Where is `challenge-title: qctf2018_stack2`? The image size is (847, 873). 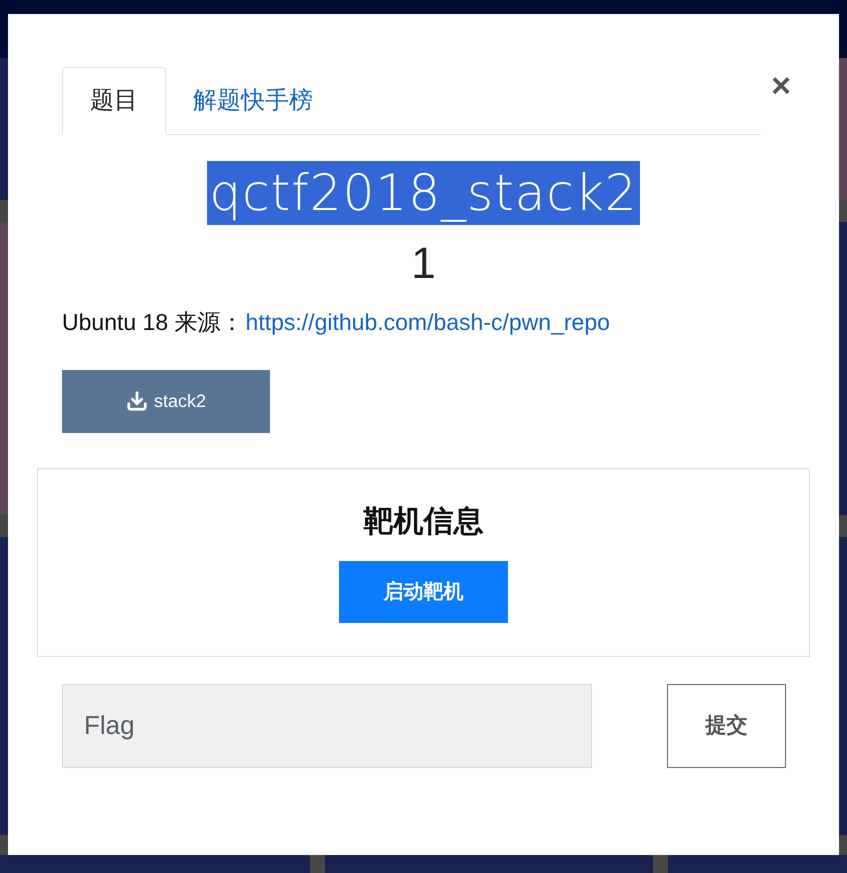
challenge-title: qctf2018_stack2 is located at coordinates (423, 193).